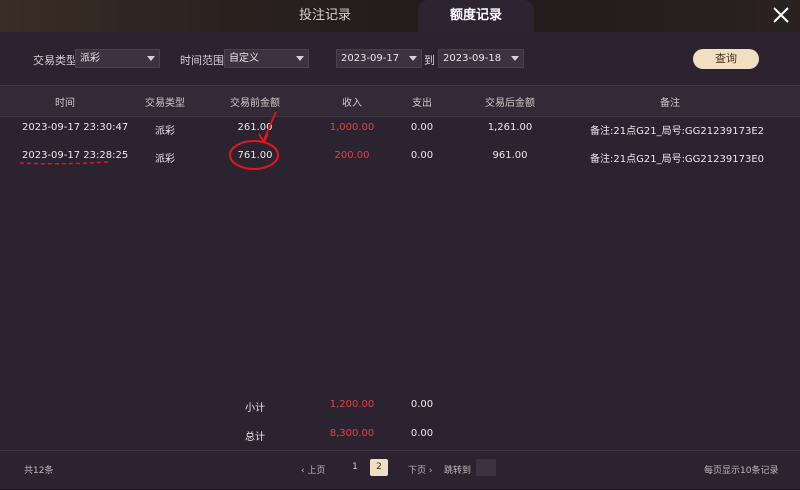 This screenshot has width=800, height=490. I want to click on row-before: 261.00, so click(255, 127).